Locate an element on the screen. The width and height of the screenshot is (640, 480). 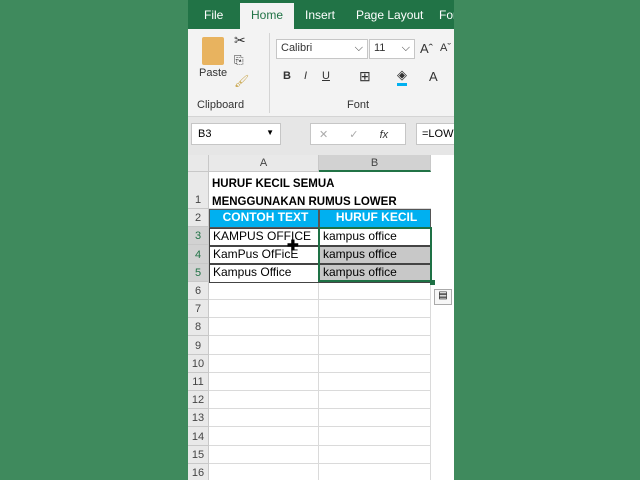
cell-b14 is located at coordinates (375, 436).